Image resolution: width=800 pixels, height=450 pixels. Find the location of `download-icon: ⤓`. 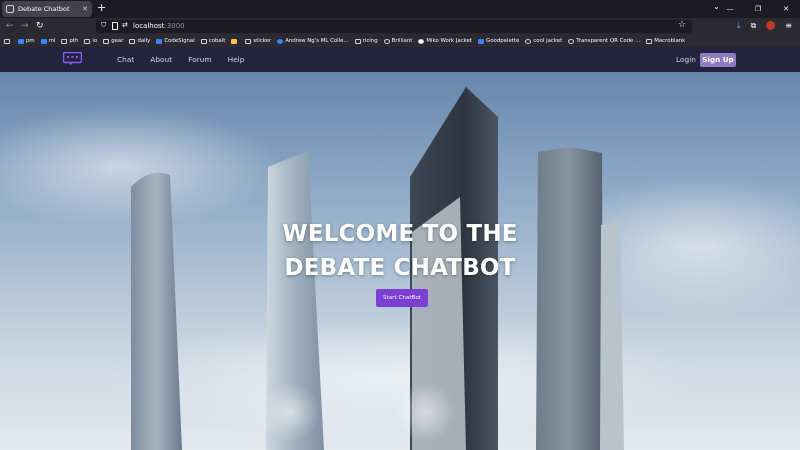

download-icon: ⤓ is located at coordinates (739, 26).